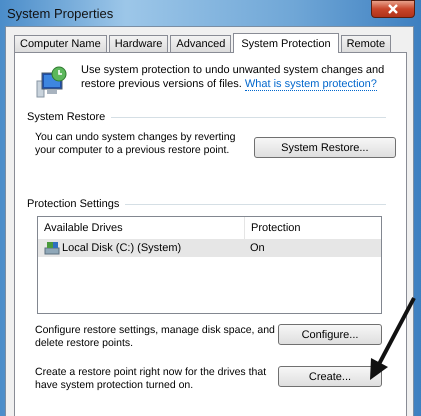  I want to click on tab: Computer Name, so click(60, 43).